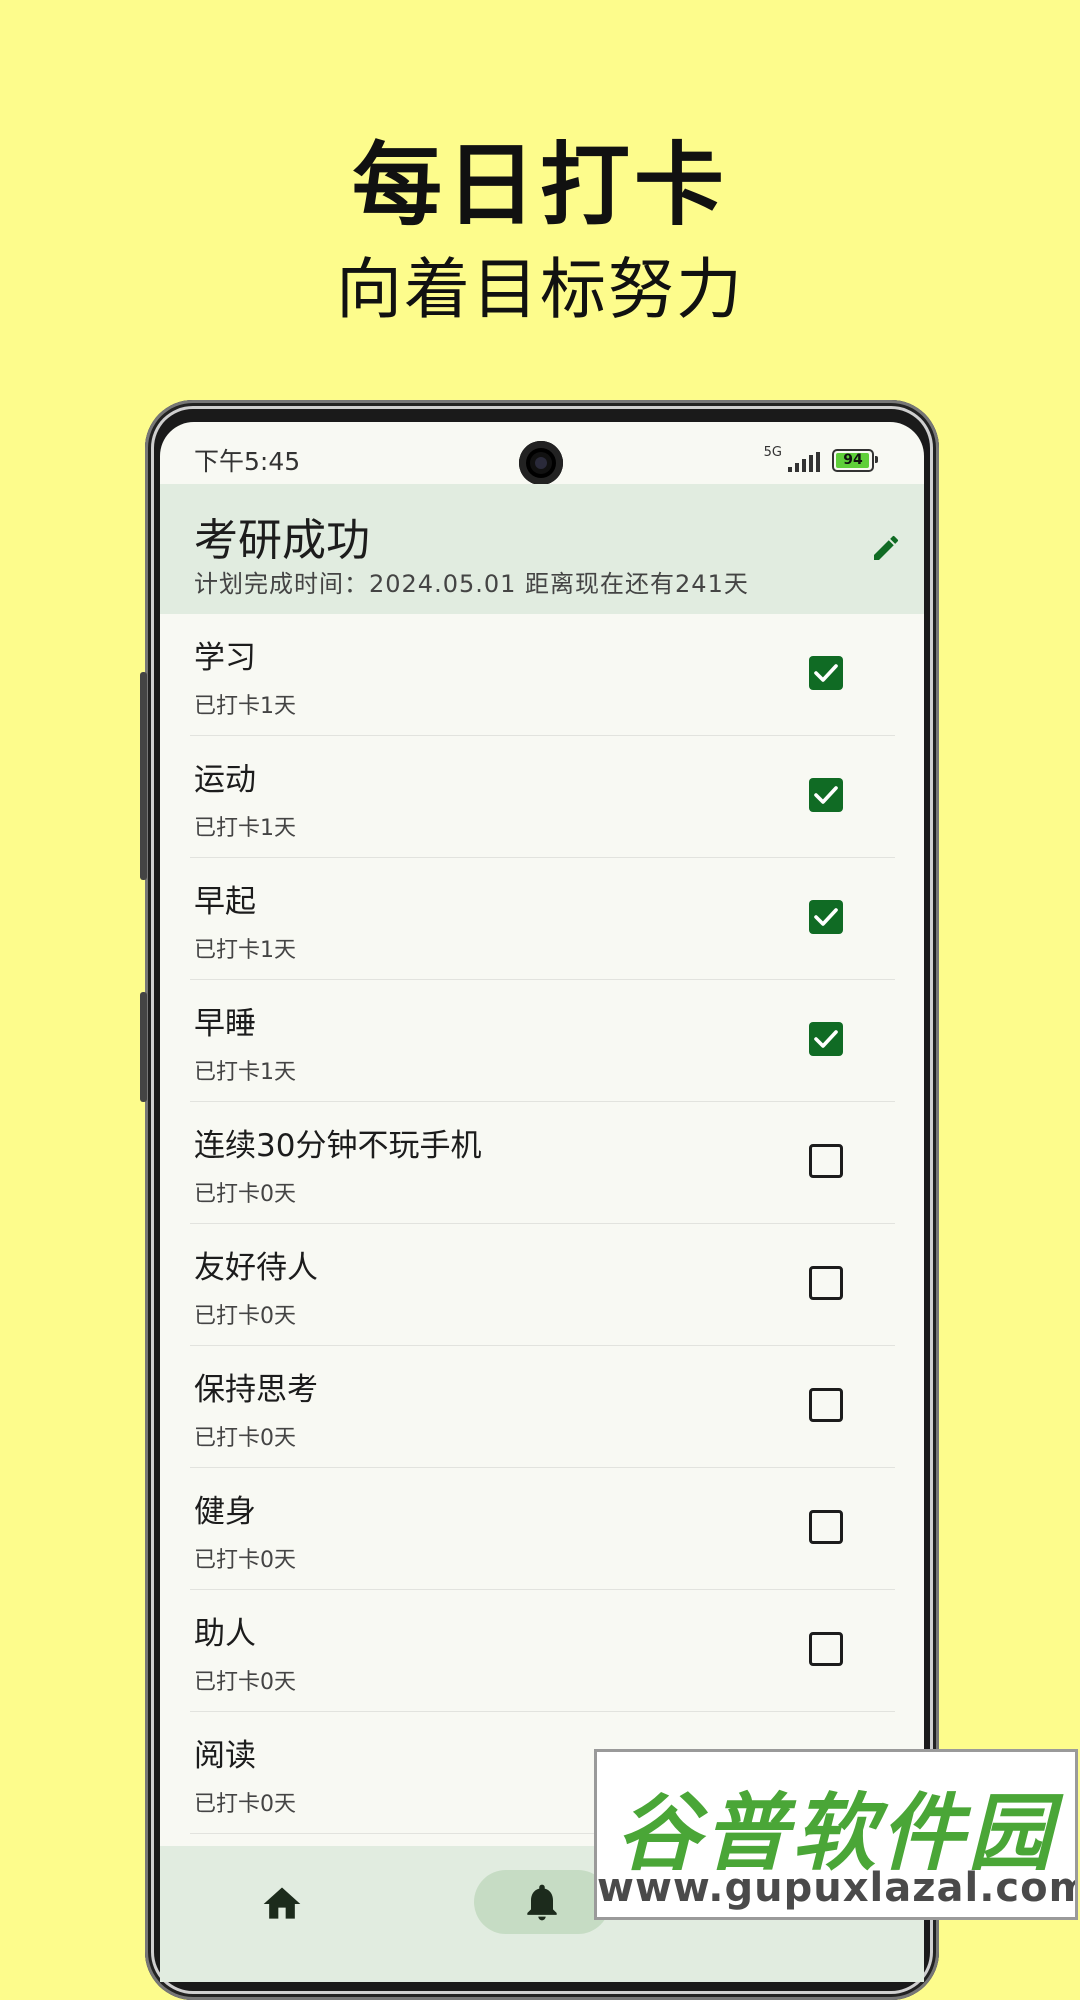 The width and height of the screenshot is (1080, 2000). I want to click on habit-title: 运动, so click(225, 780).